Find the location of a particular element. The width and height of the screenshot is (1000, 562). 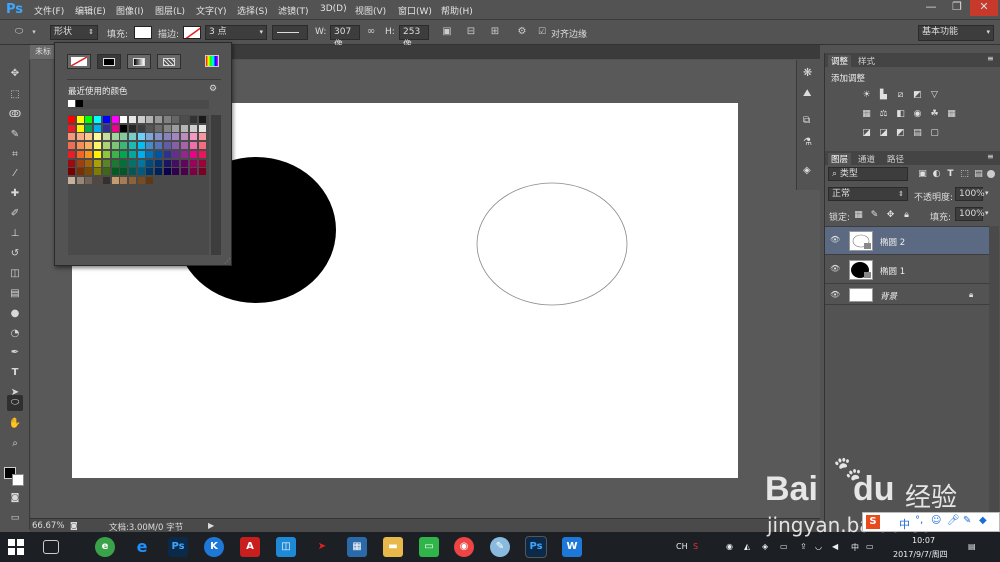

tab-adjustments: 调整 is located at coordinates (840, 61).